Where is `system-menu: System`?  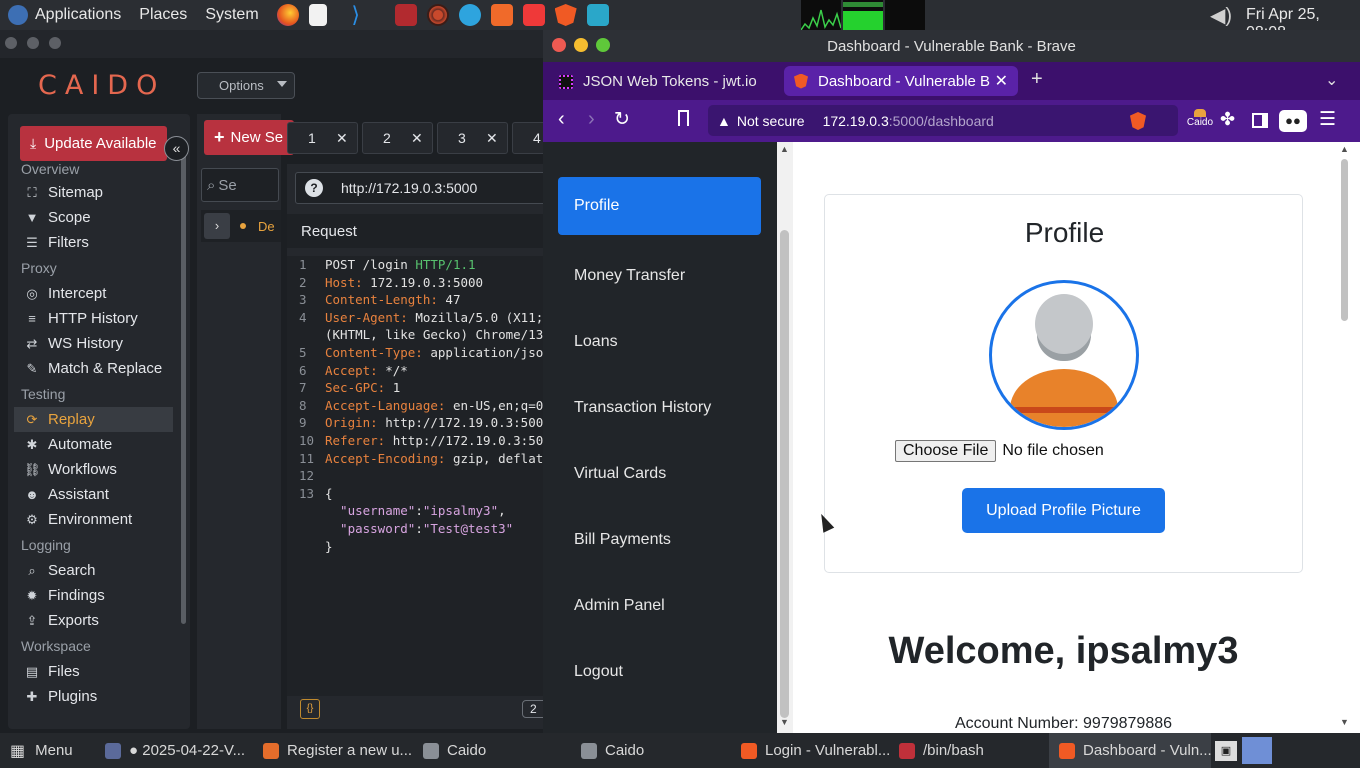 system-menu: System is located at coordinates (231, 15).